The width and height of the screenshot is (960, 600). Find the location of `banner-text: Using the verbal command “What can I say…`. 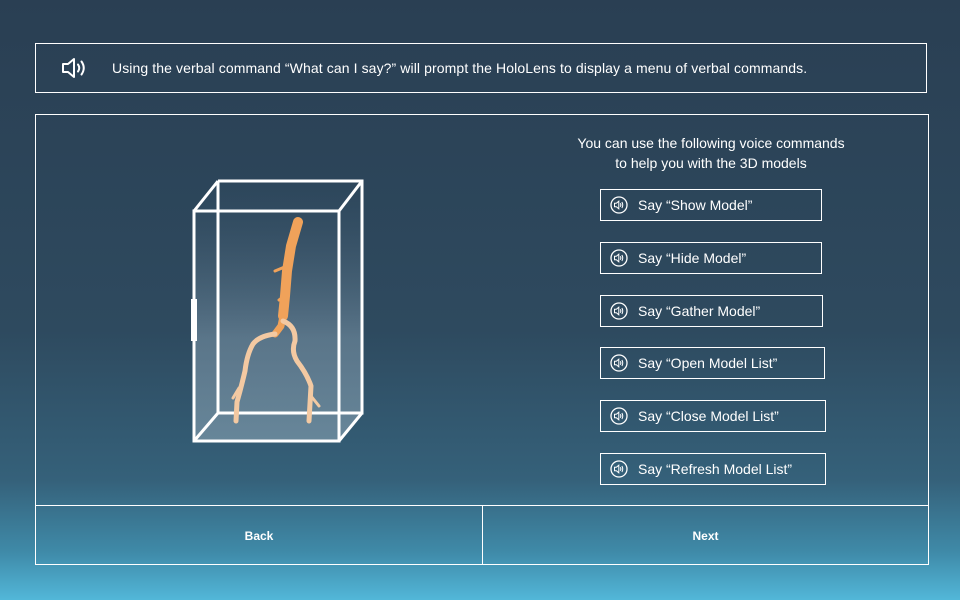

banner-text: Using the verbal command “What can I say… is located at coordinates (460, 68).